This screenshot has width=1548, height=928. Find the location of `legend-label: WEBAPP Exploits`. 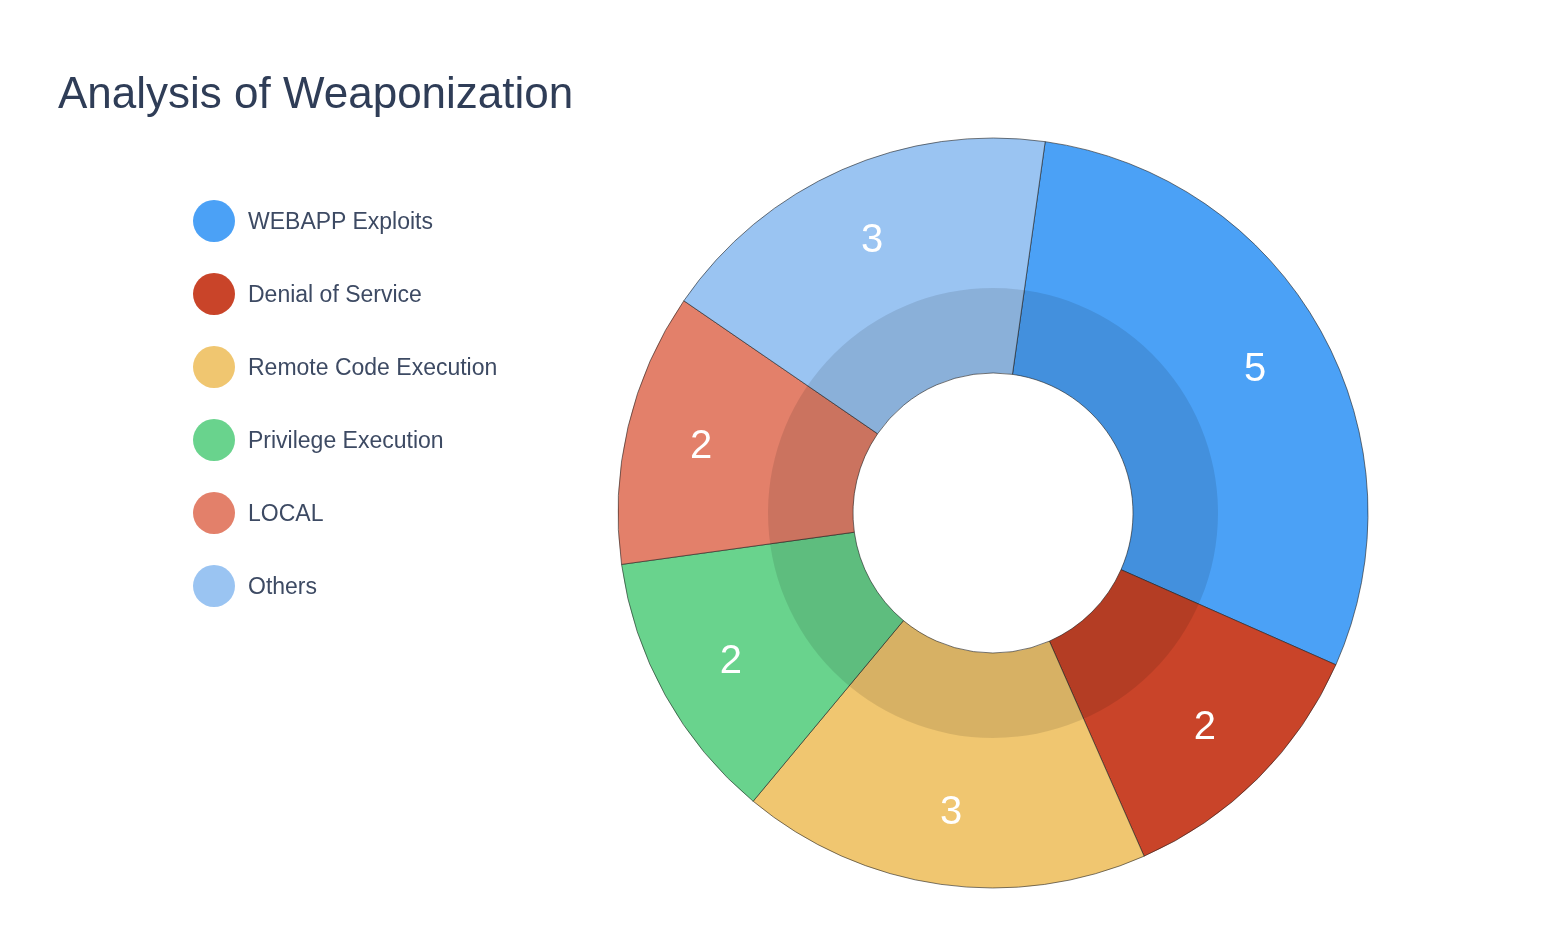

legend-label: WEBAPP Exploits is located at coordinates (340, 221).